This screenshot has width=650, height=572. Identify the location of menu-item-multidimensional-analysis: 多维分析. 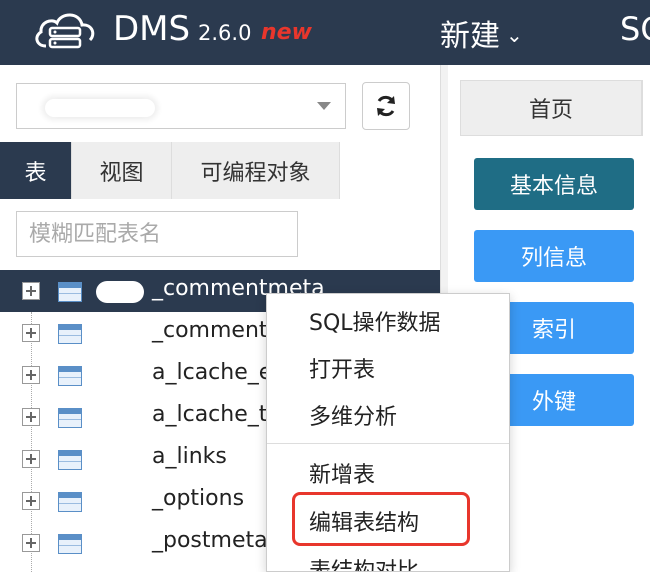
(388, 415).